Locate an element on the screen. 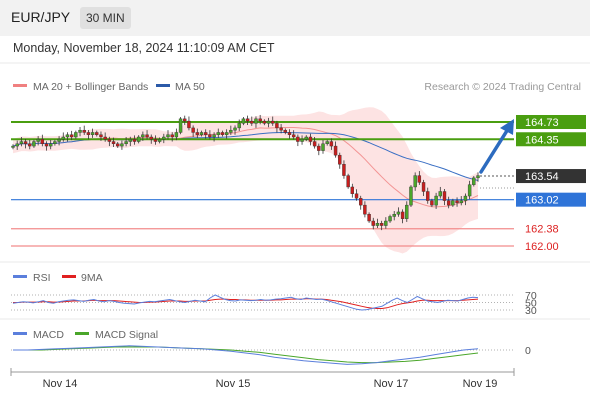  legend-label-bollinger: MA 20 + Bollinger Bands is located at coordinates (90, 87).